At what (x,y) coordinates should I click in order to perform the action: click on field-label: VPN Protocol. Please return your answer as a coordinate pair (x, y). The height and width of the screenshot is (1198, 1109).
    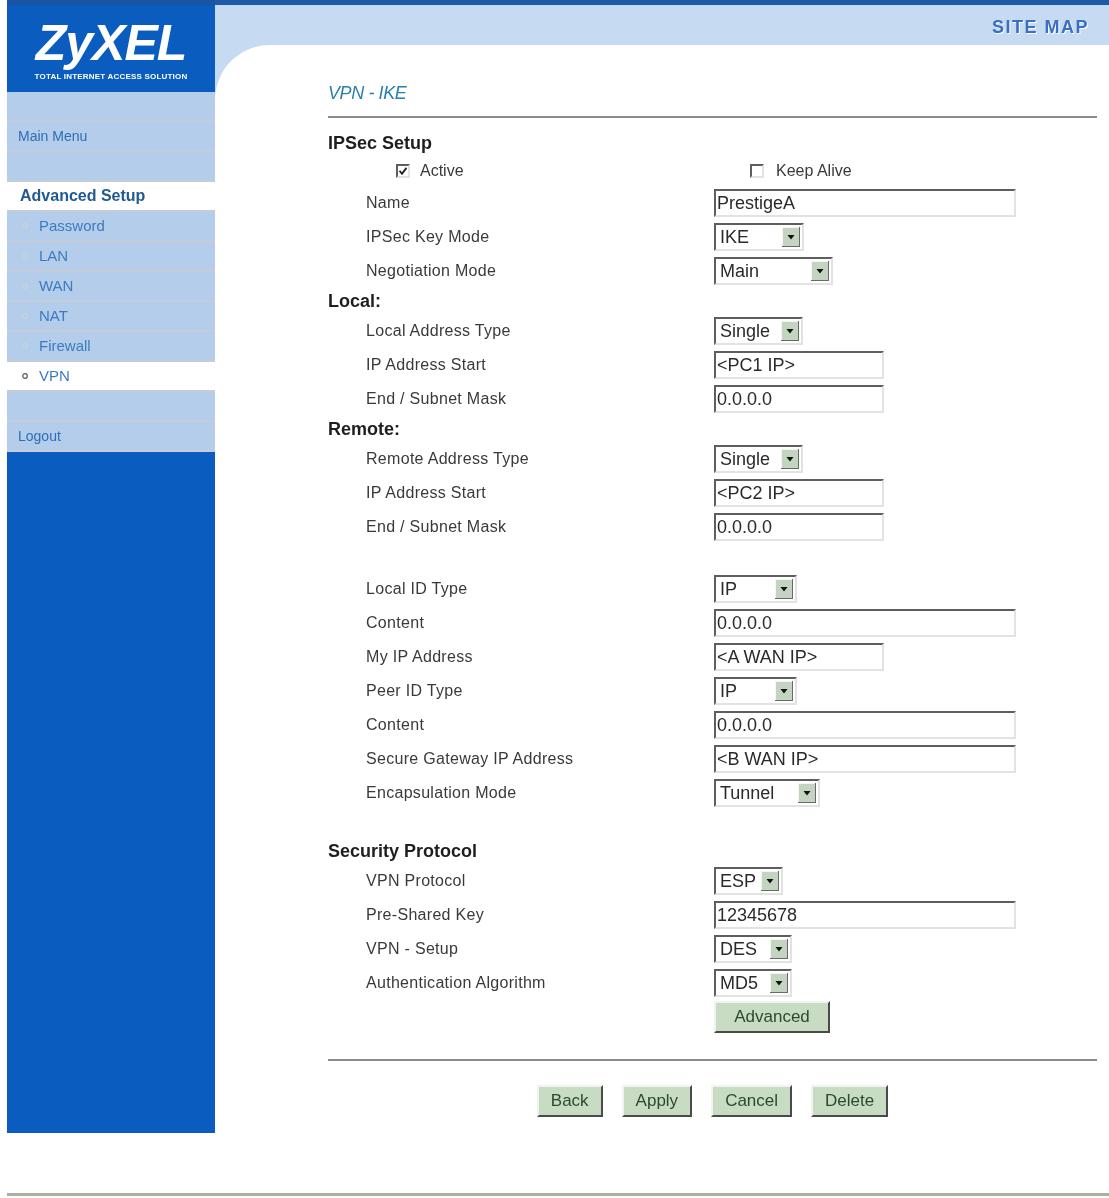
    Looking at the image, I should click on (416, 880).